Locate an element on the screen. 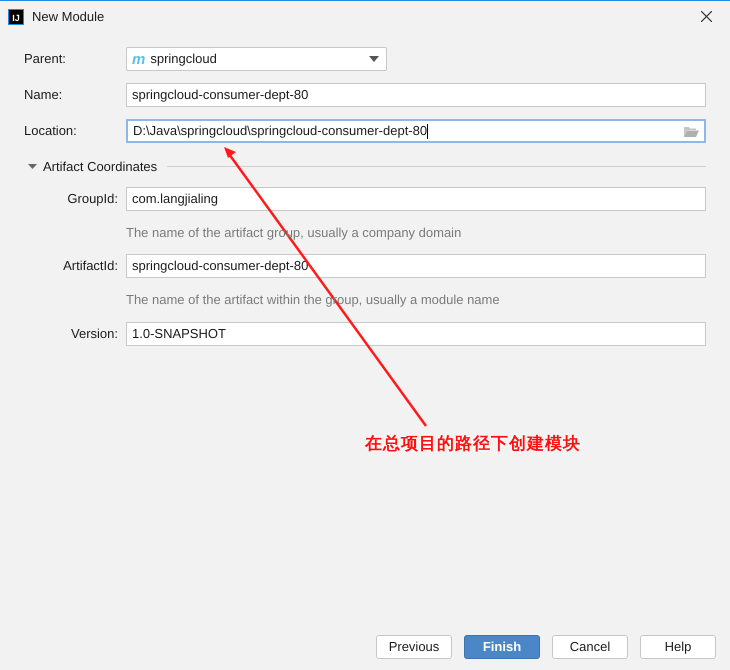  annotation-text: 在总项目的路径下创建模块 is located at coordinates (473, 444).